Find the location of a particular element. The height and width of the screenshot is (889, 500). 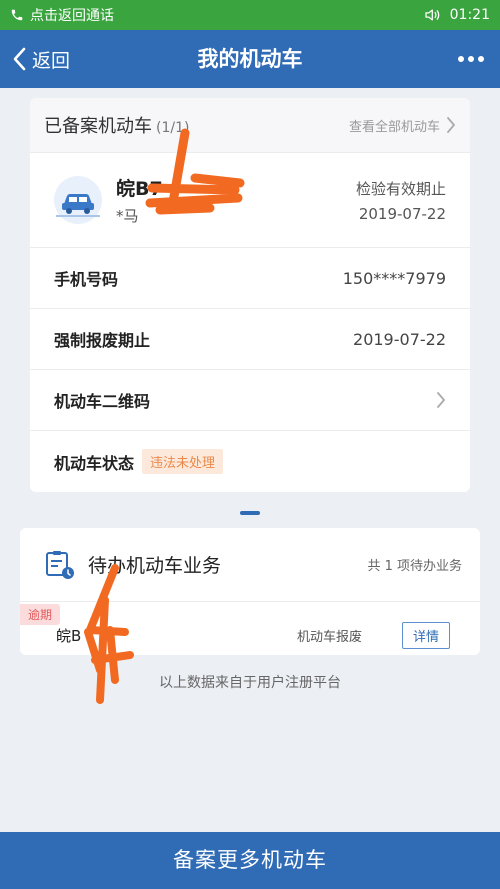

vehicle-status-label: 机动车状态 is located at coordinates (94, 463).